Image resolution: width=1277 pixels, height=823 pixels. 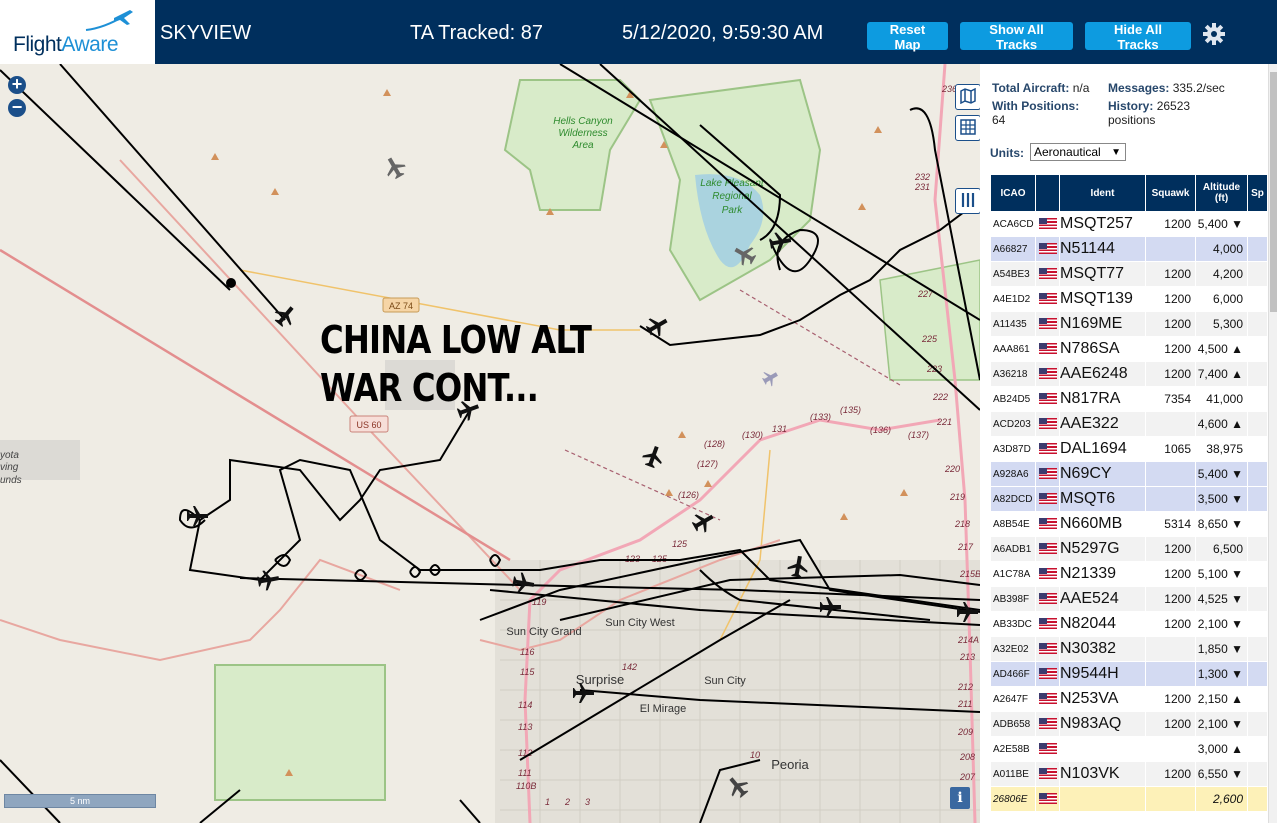 I want to click on column-header, so click(x=1047, y=193).